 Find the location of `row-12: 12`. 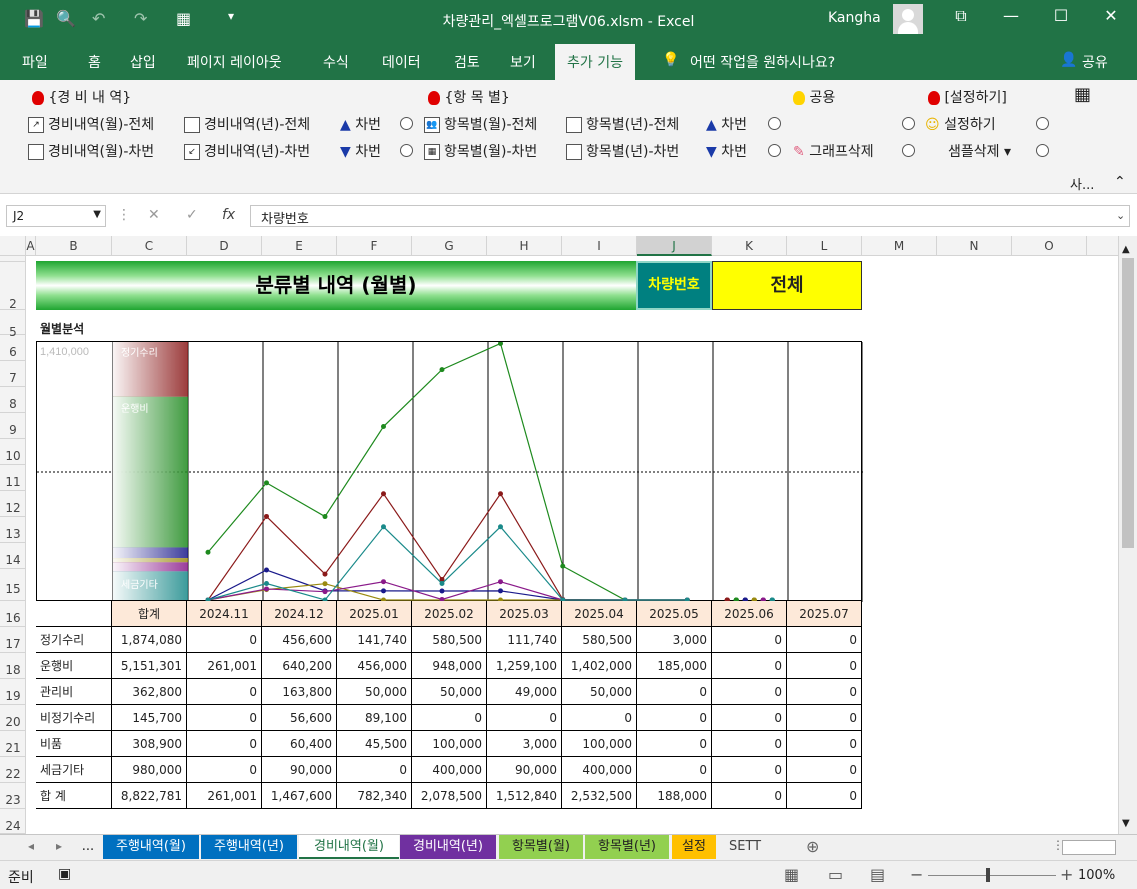

row-12: 12 is located at coordinates (13, 504).